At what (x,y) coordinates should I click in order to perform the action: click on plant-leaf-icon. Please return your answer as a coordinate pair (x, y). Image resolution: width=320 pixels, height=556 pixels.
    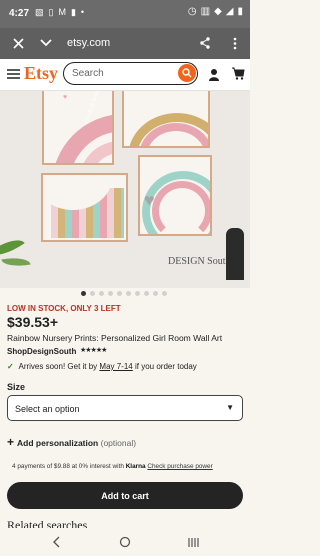
    Looking at the image, I should click on (16, 262).